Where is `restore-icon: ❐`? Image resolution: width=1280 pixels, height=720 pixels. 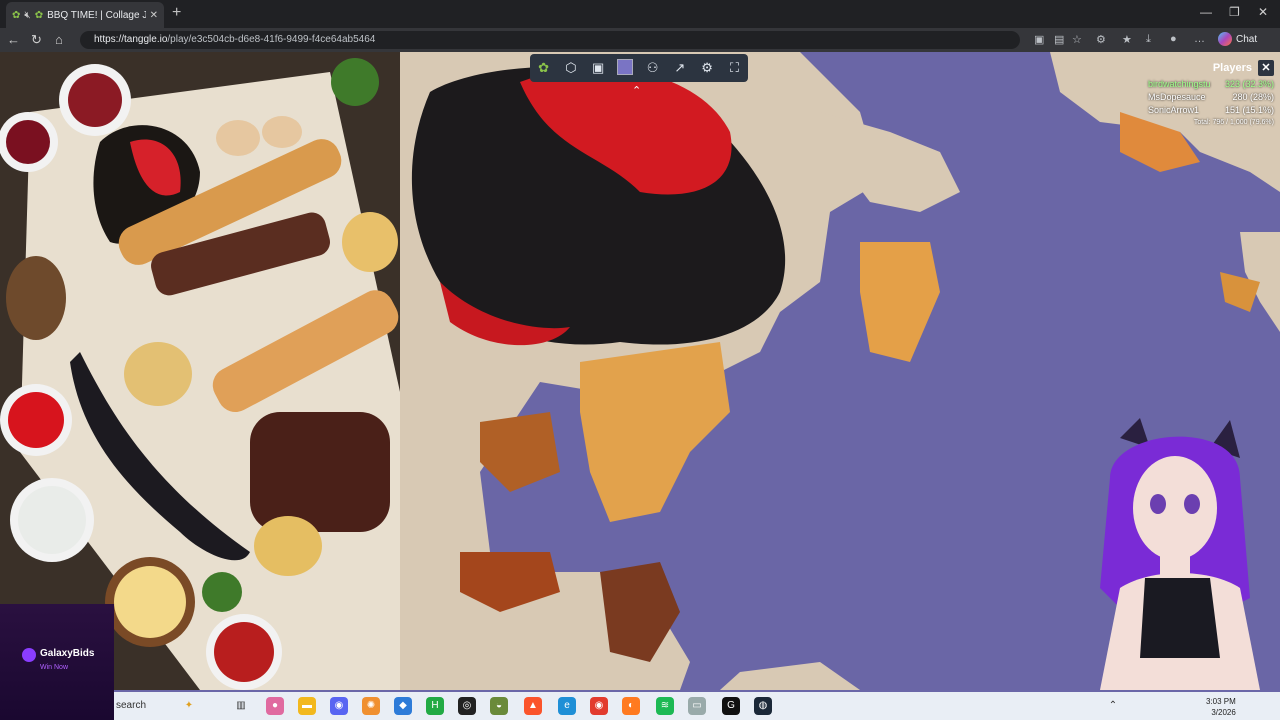
restore-icon: ❐ is located at coordinates (1234, 12).